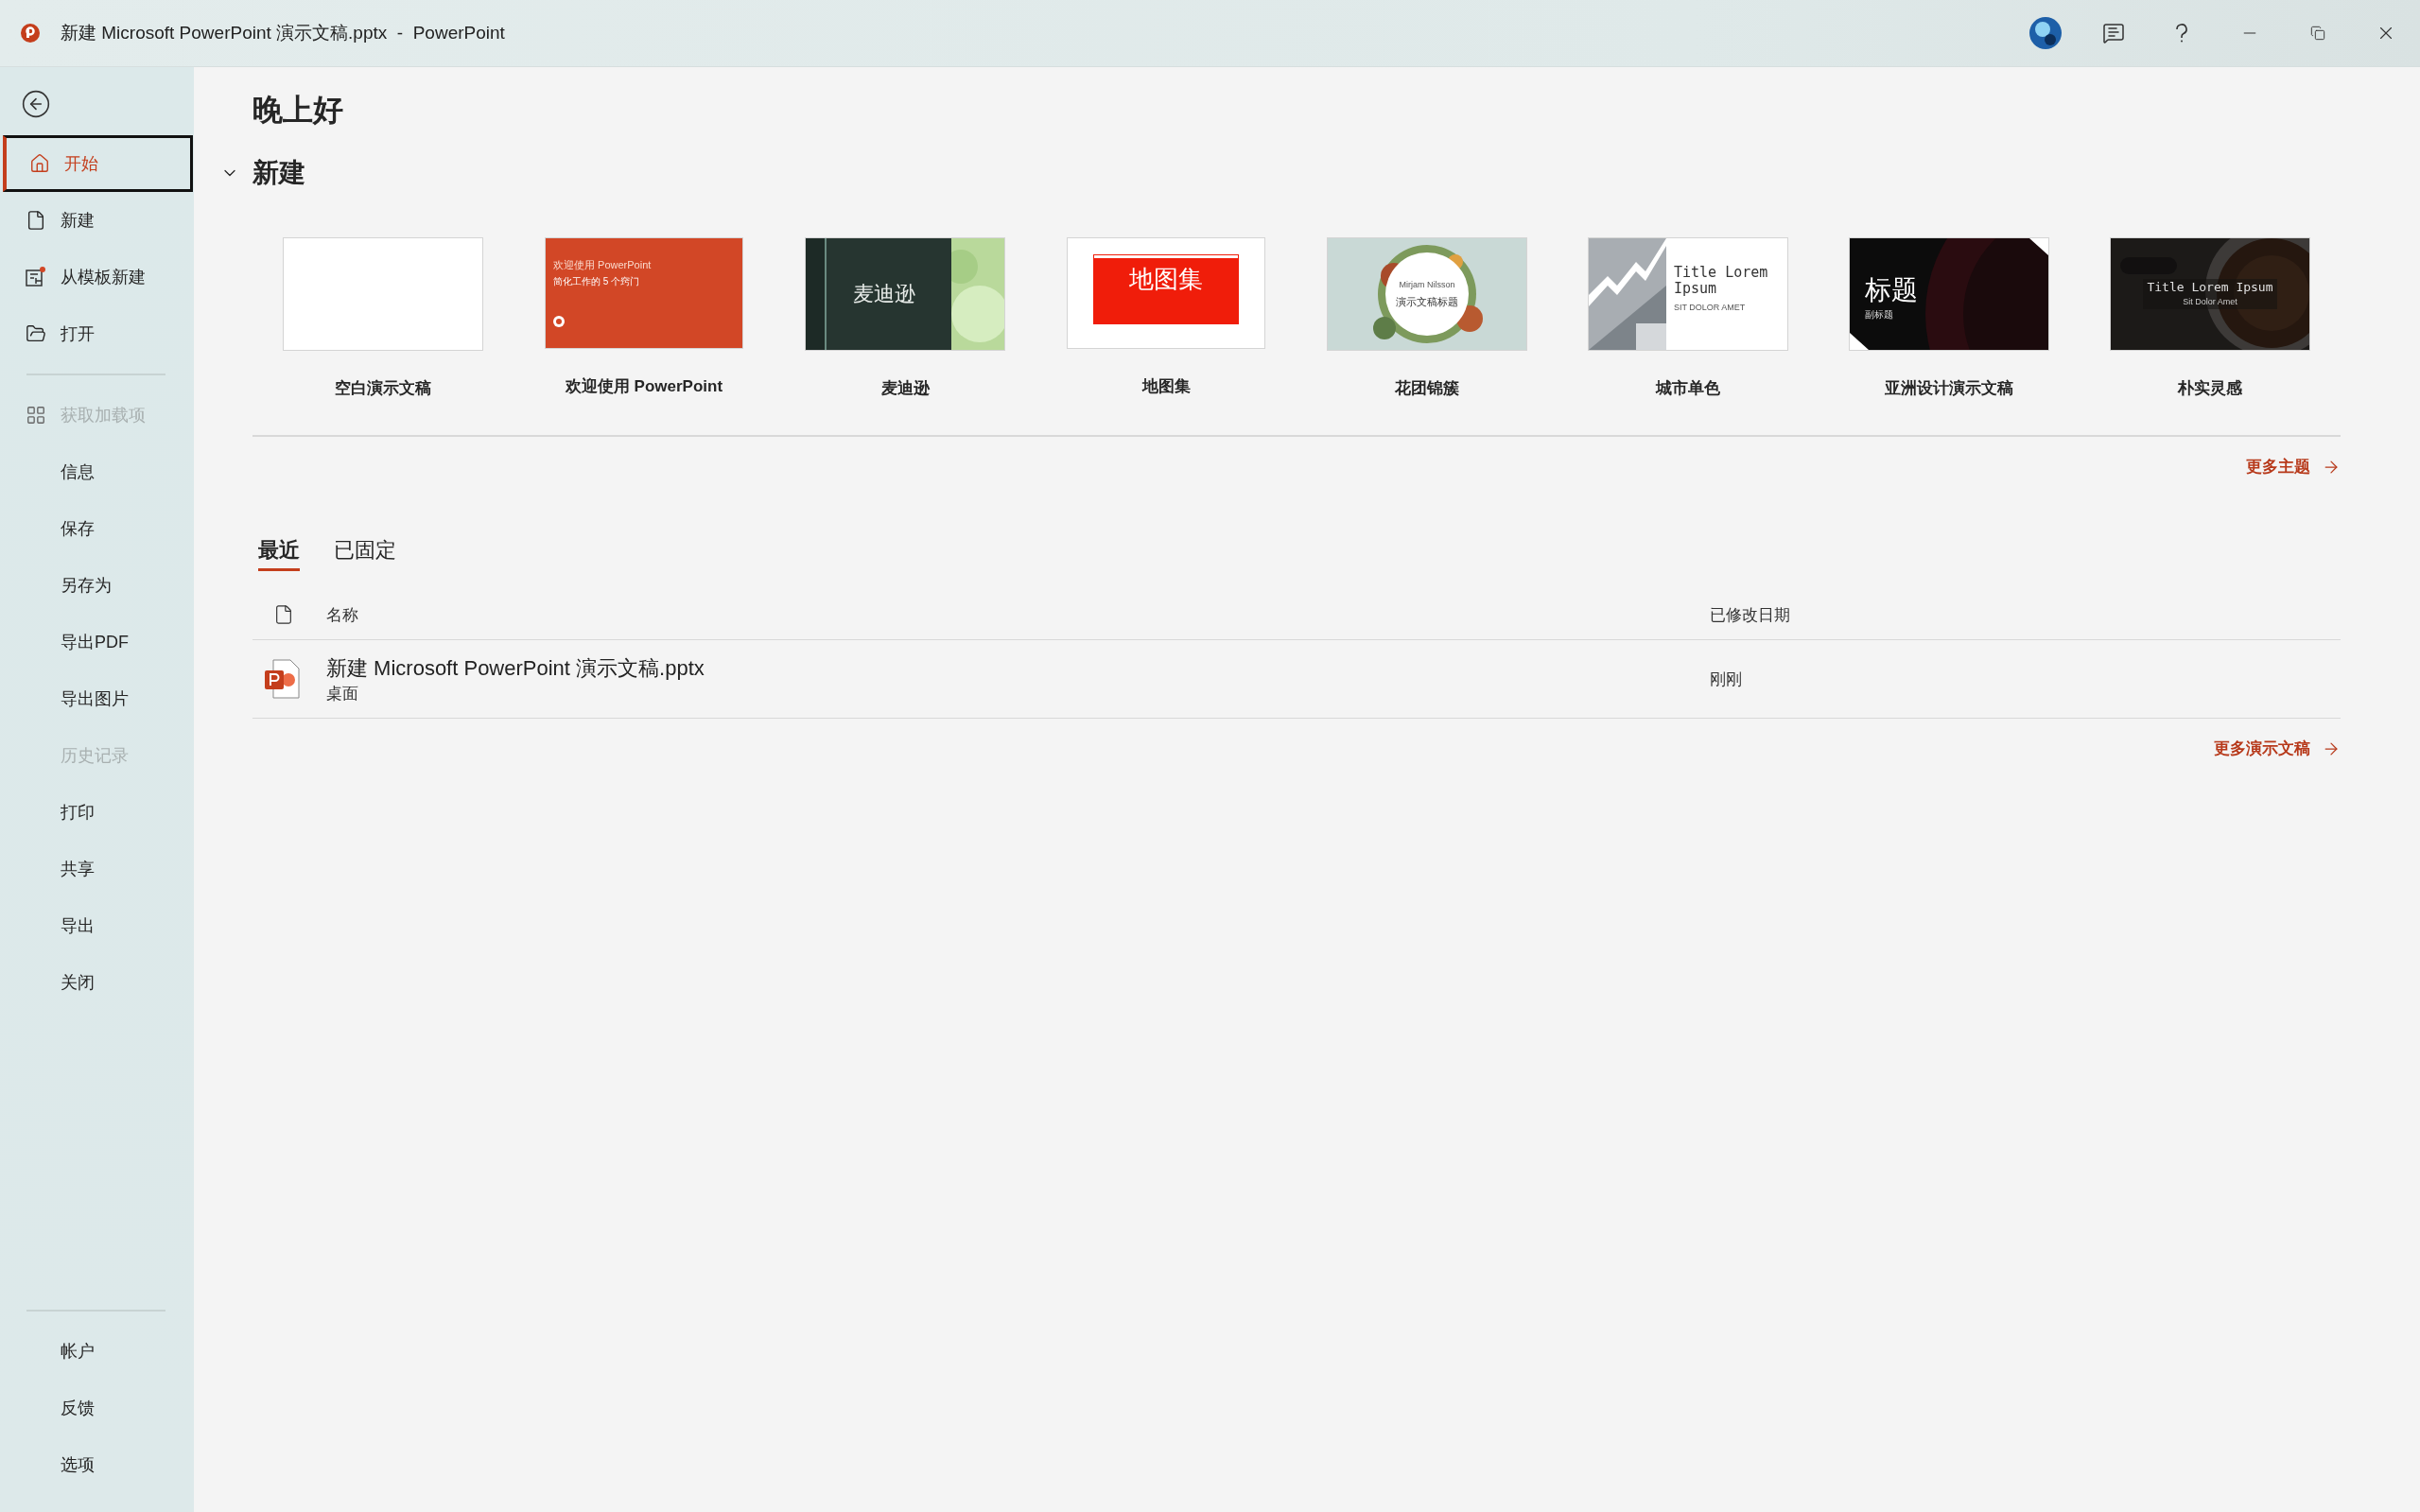  I want to click on document-icon, so click(36, 220).